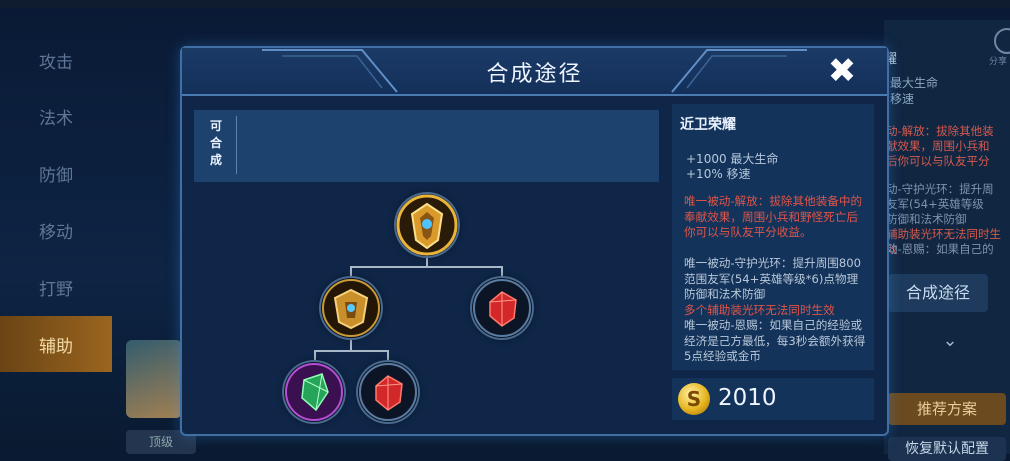 This screenshot has height=461, width=1010. What do you see at coordinates (938, 161) in the screenshot?
I see `bg-red-text: 后你可以与队友平分` at bounding box center [938, 161].